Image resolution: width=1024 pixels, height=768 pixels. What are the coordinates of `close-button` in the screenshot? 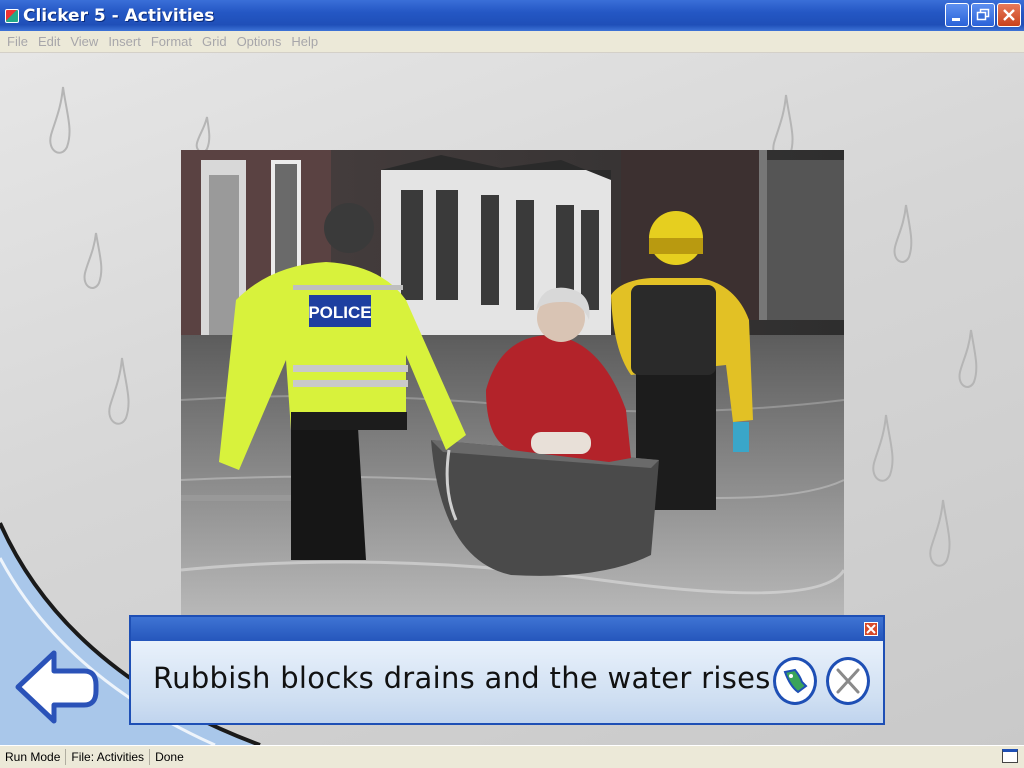 It's located at (1009, 15).